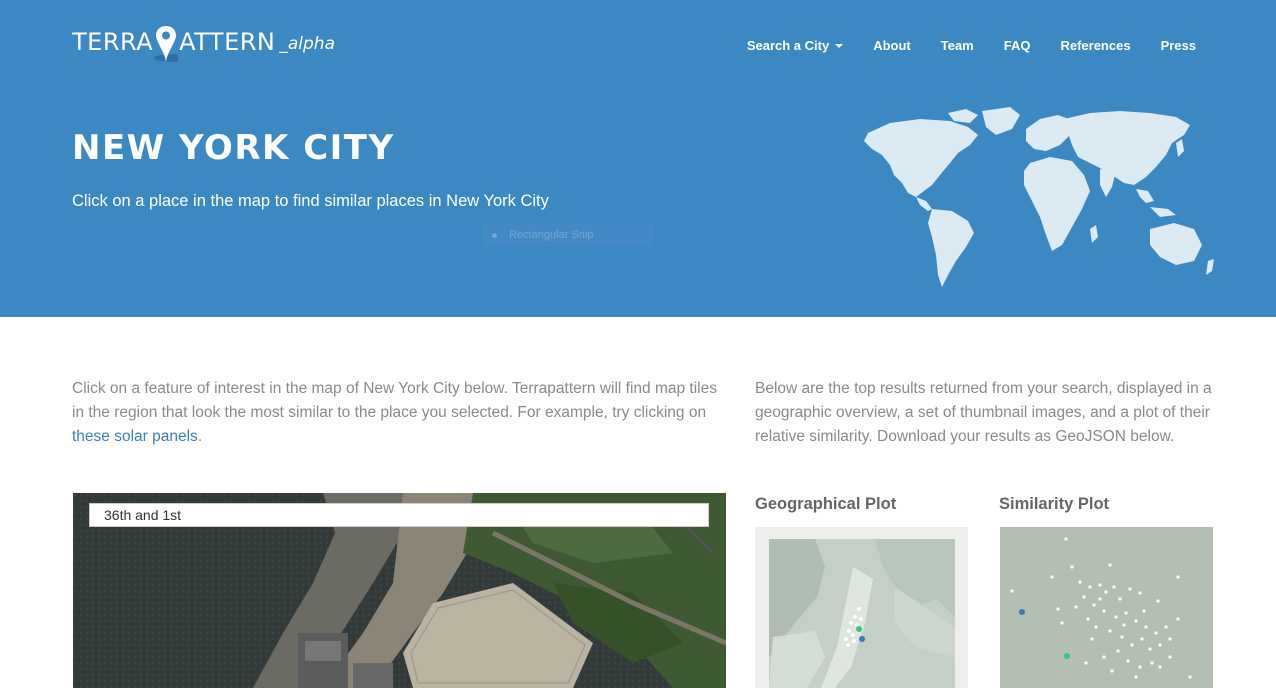 The width and height of the screenshot is (1276, 688). Describe the element at coordinates (839, 45) in the screenshot. I see `caret-down-icon` at that location.